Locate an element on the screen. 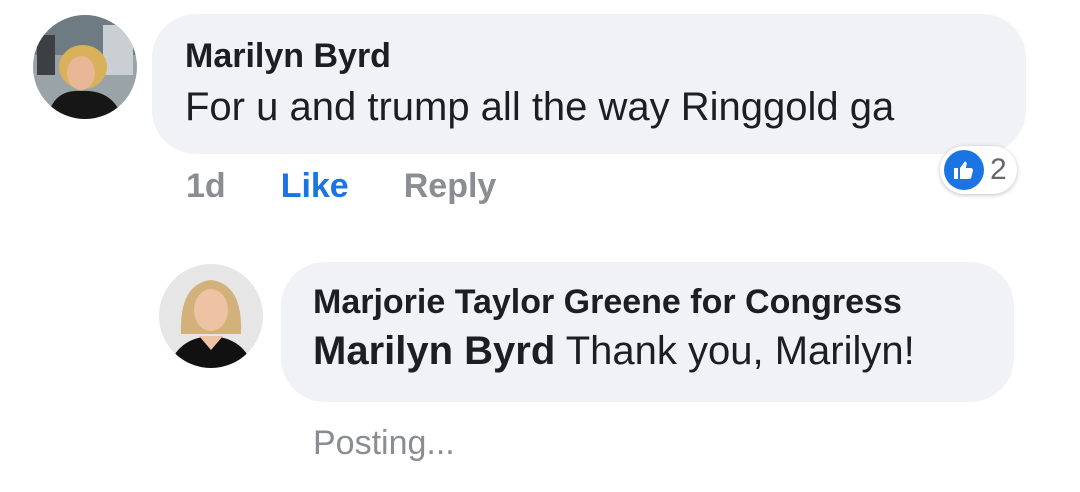 Image resolution: width=1080 pixels, height=492 pixels. thumbs-up-icon is located at coordinates (964, 170).